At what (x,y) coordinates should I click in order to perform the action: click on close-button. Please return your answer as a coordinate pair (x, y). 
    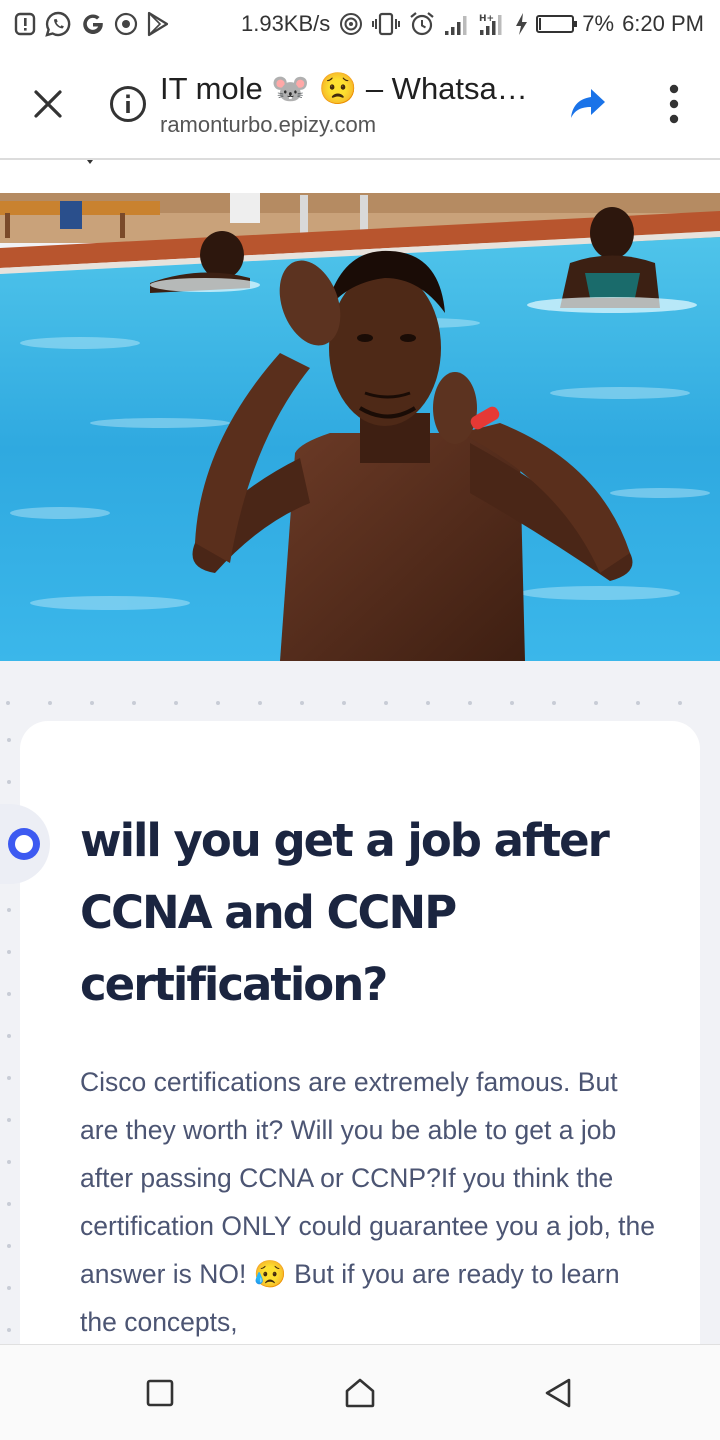
    Looking at the image, I should click on (48, 104).